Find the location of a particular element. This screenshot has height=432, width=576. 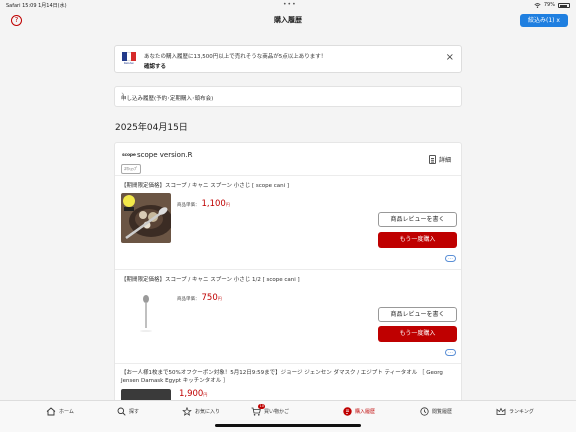

price-value: 1,100 is located at coordinates (213, 204).